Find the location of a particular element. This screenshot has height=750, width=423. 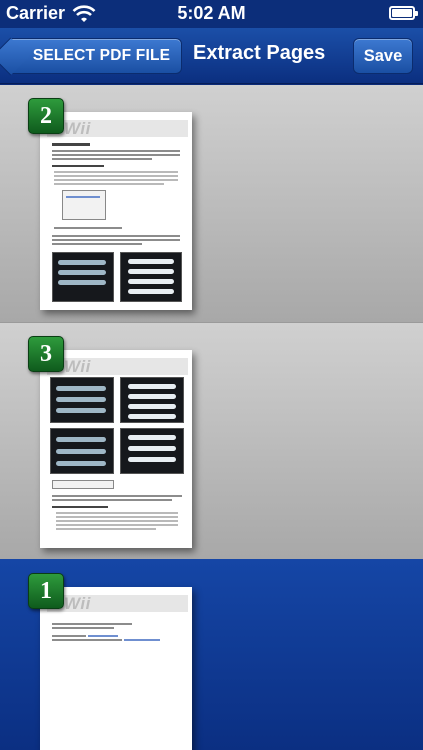

battery-level is located at coordinates (402, 13).